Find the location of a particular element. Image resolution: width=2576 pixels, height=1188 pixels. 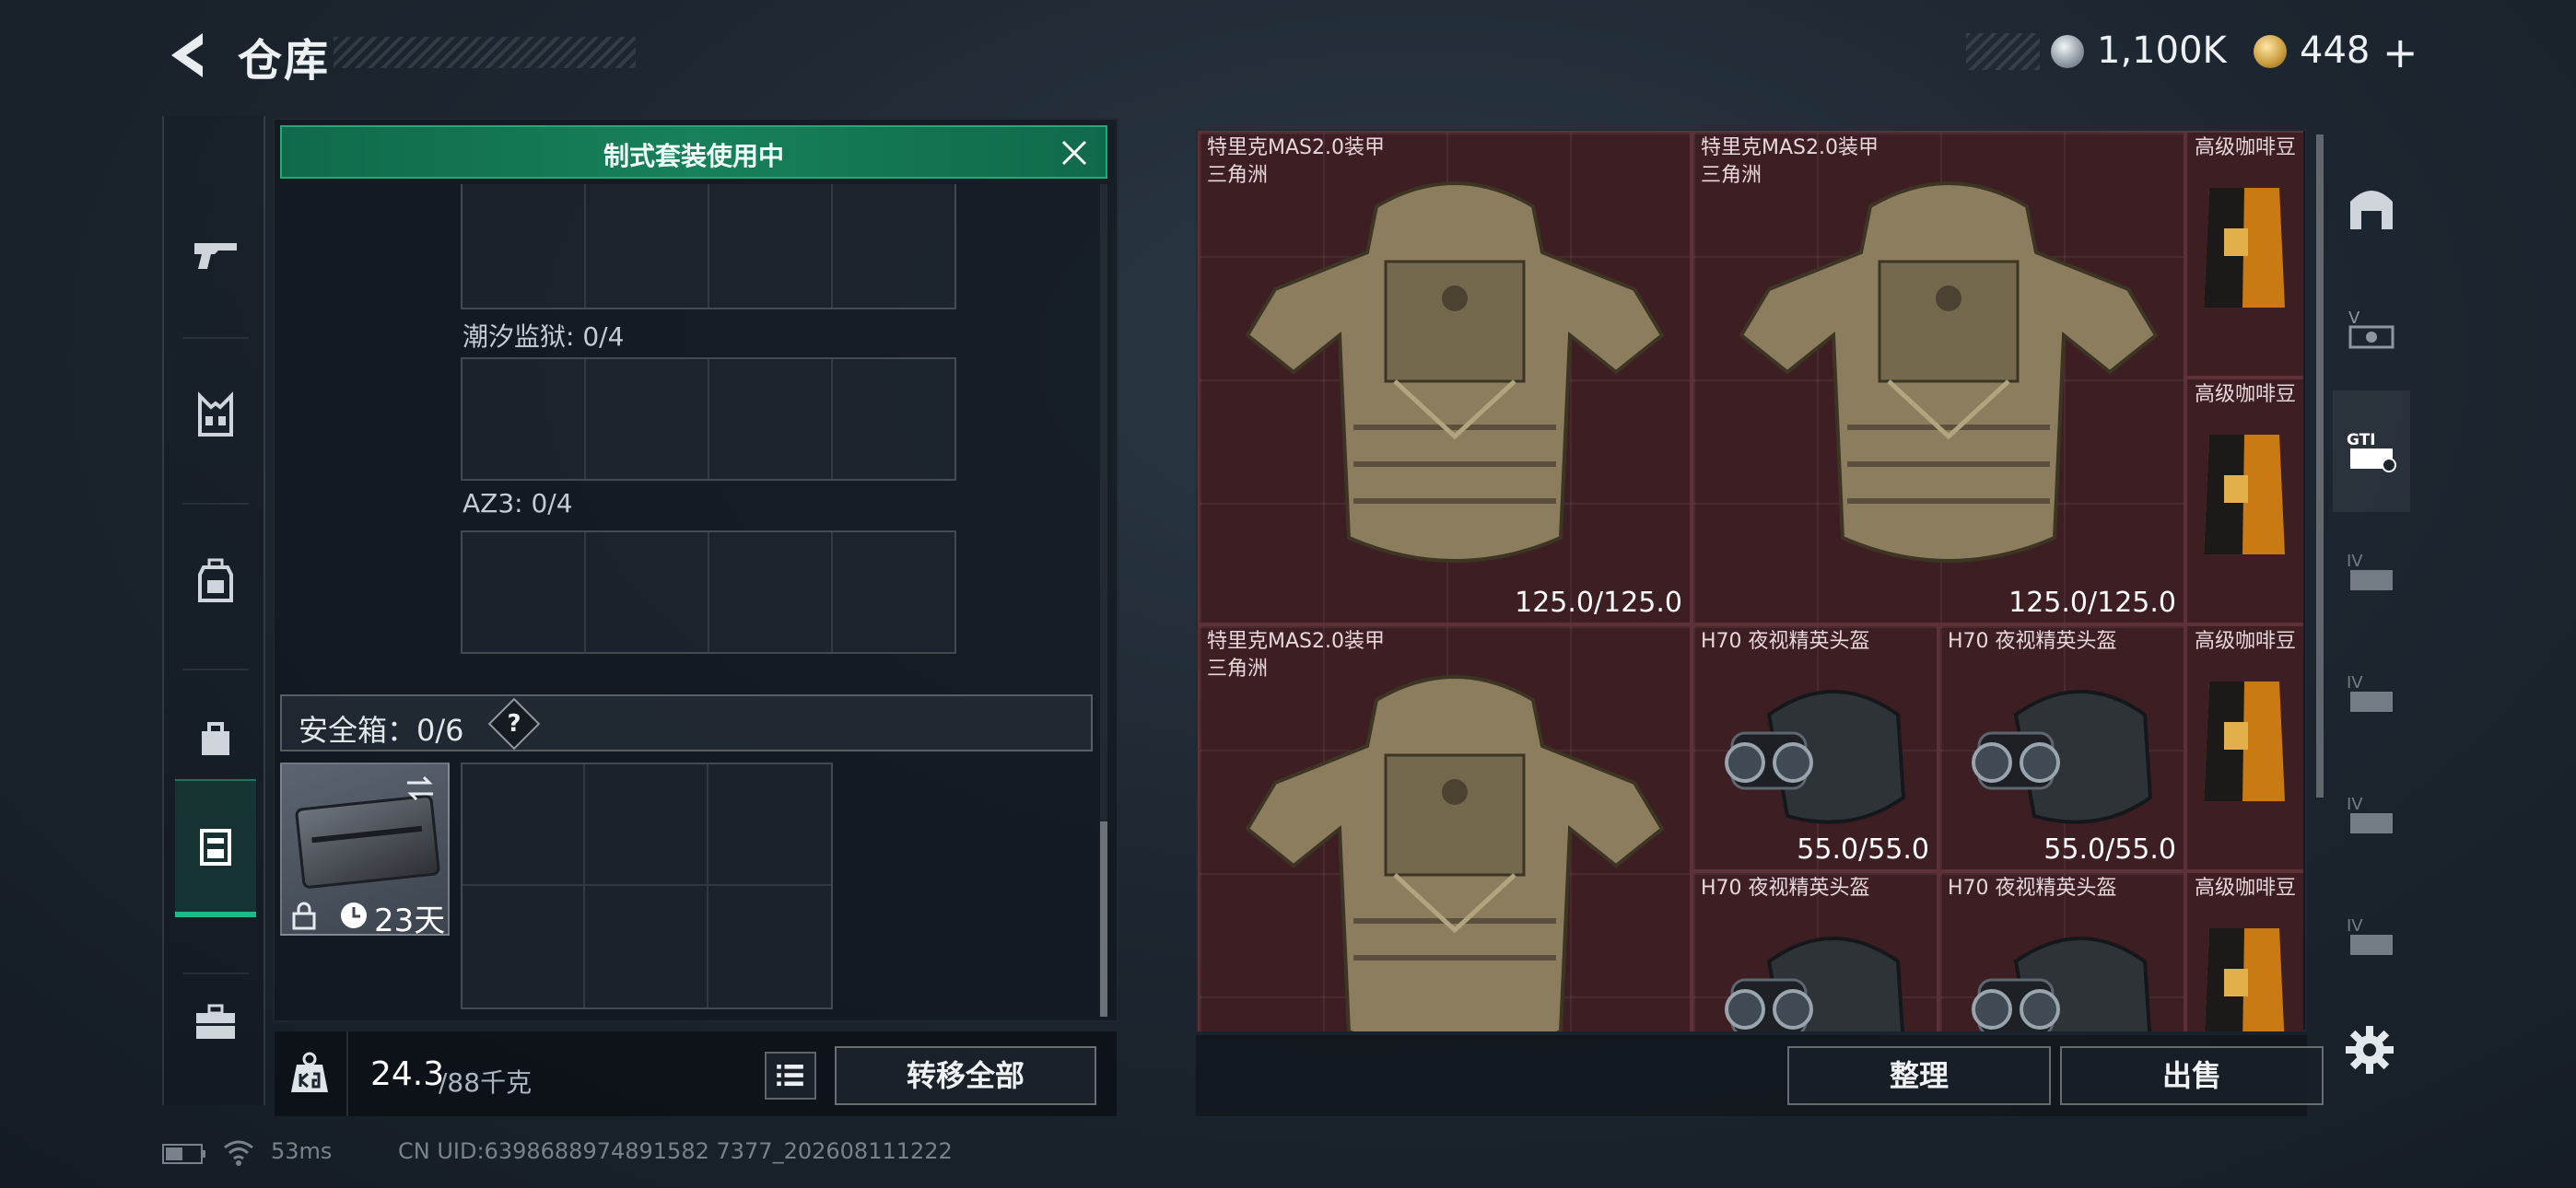

gold-coin-icon is located at coordinates (2270, 51).